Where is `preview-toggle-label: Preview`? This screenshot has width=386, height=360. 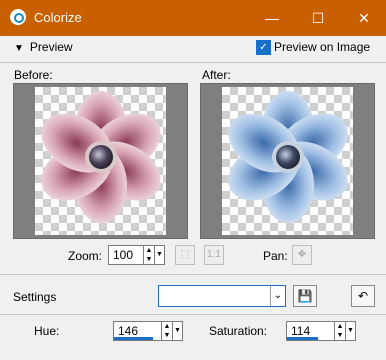
preview-toggle-label: Preview is located at coordinates (51, 47).